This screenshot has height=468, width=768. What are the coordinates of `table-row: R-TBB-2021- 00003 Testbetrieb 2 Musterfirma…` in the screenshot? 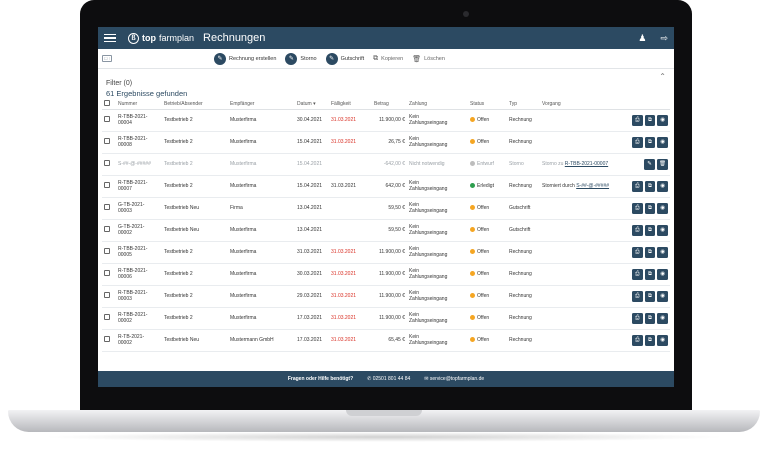 It's located at (386, 296).